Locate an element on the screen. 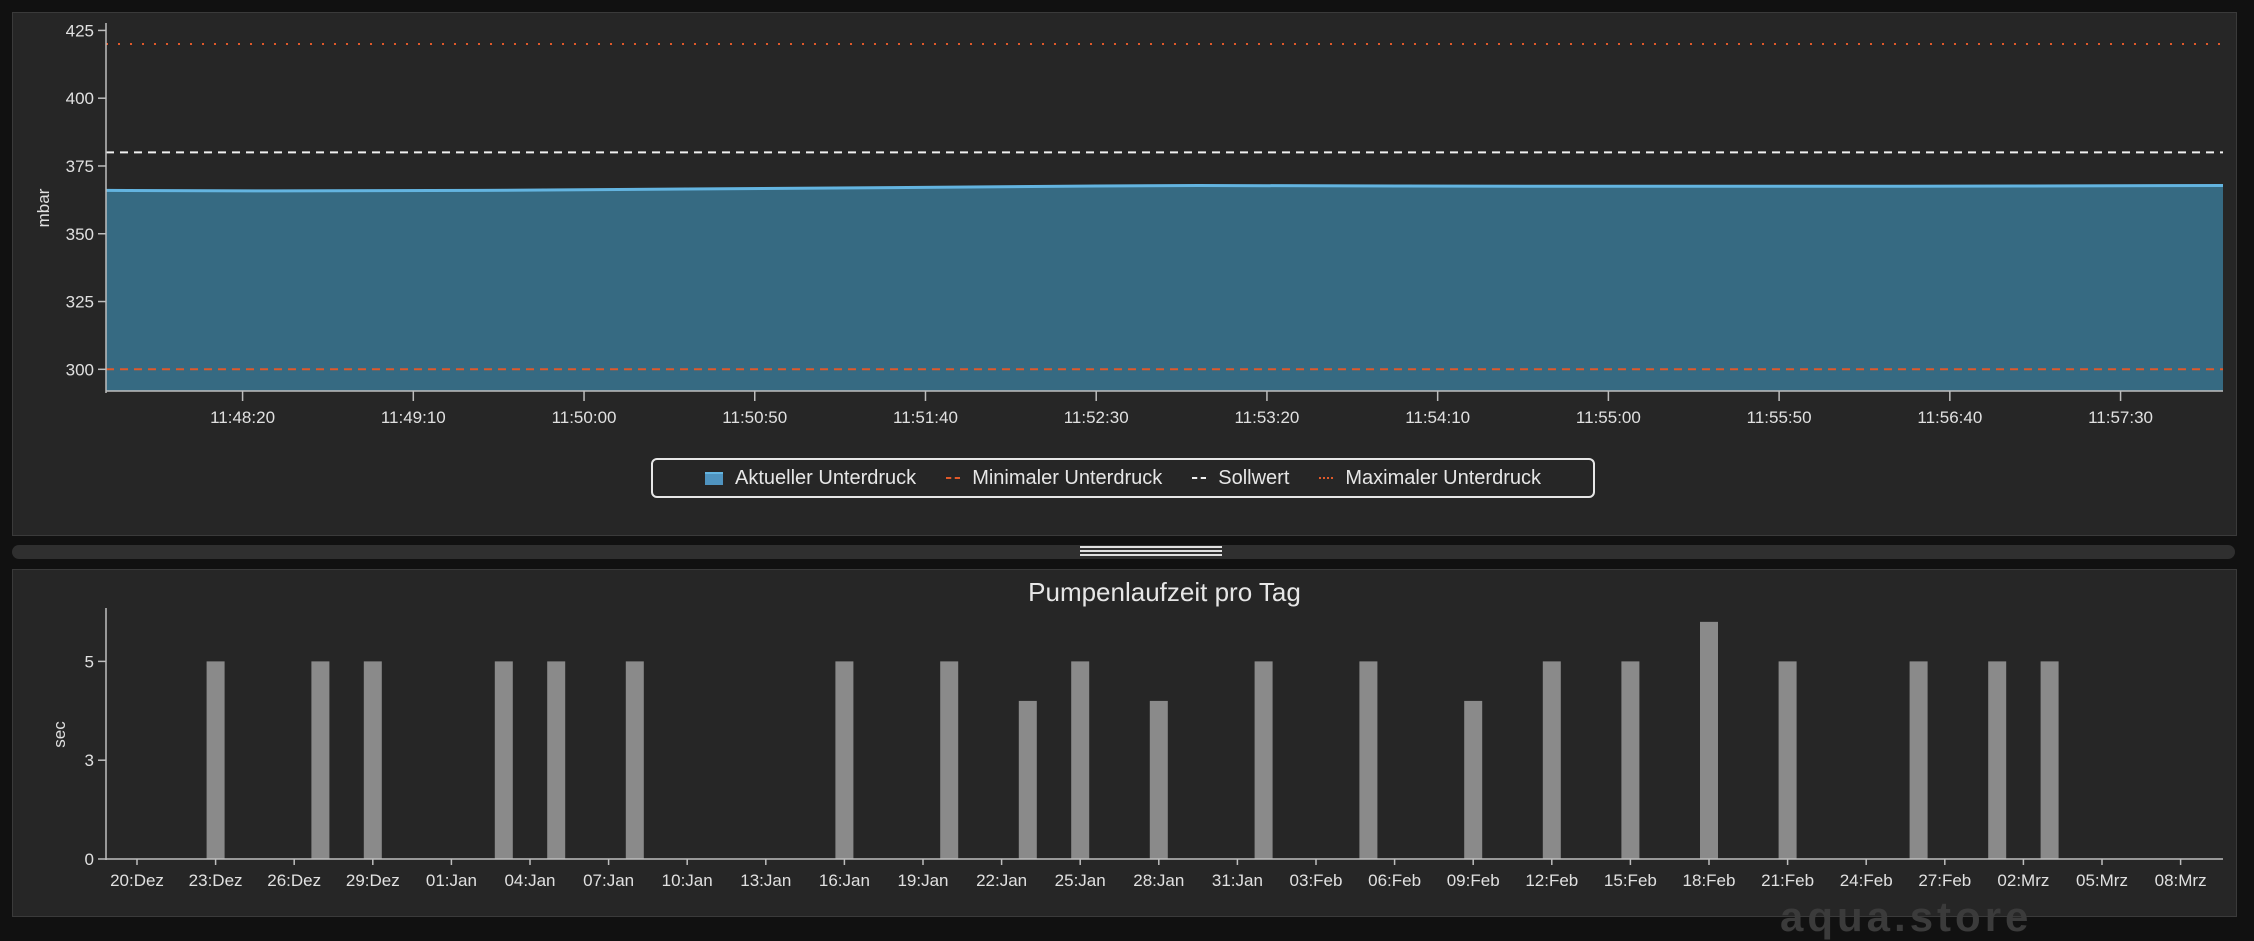  x-tick-label: 11:53:20 is located at coordinates (1266, 417).